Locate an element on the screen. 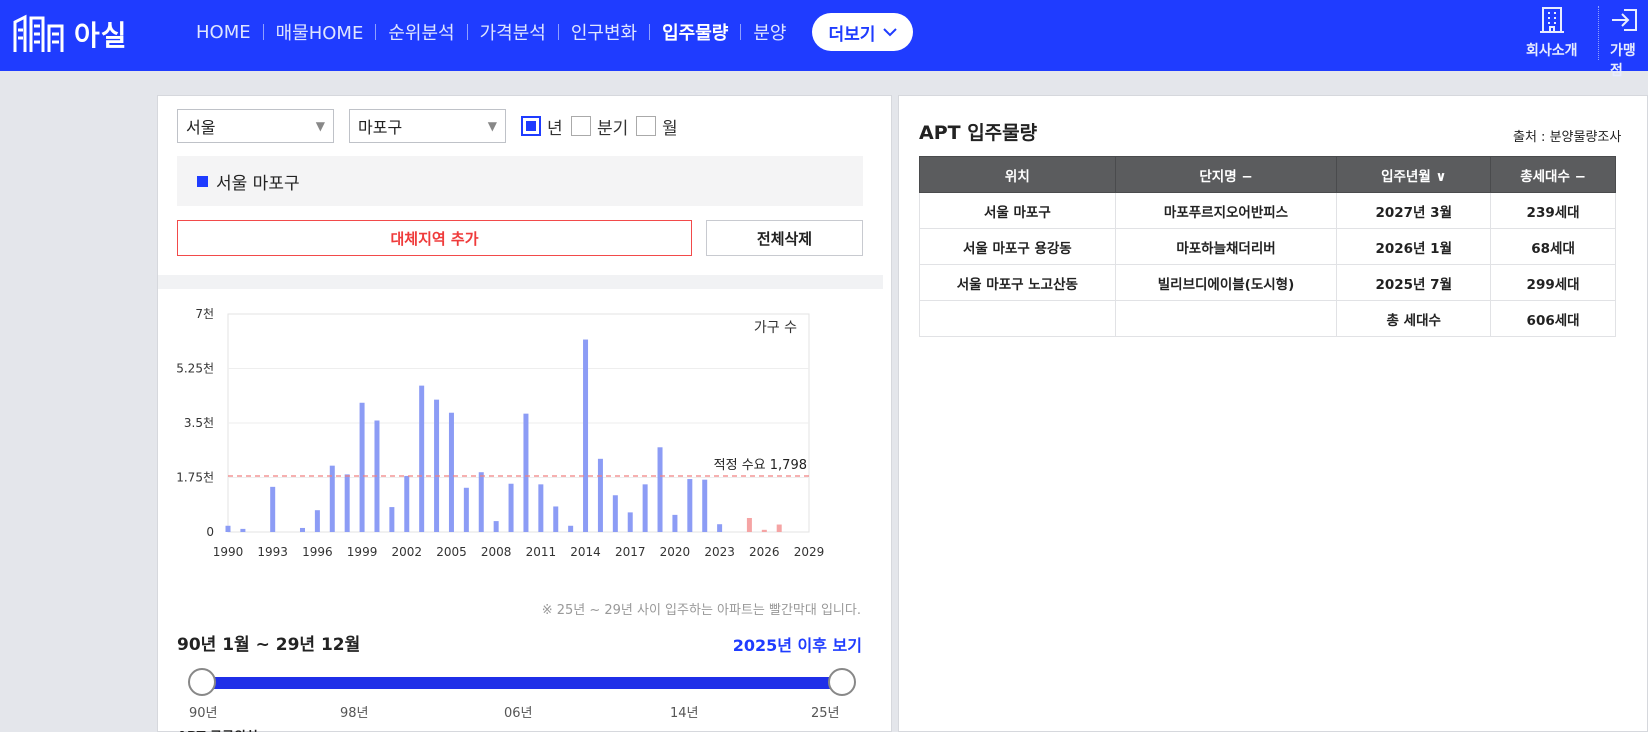  slider-tick-label: 06년 is located at coordinates (518, 713).